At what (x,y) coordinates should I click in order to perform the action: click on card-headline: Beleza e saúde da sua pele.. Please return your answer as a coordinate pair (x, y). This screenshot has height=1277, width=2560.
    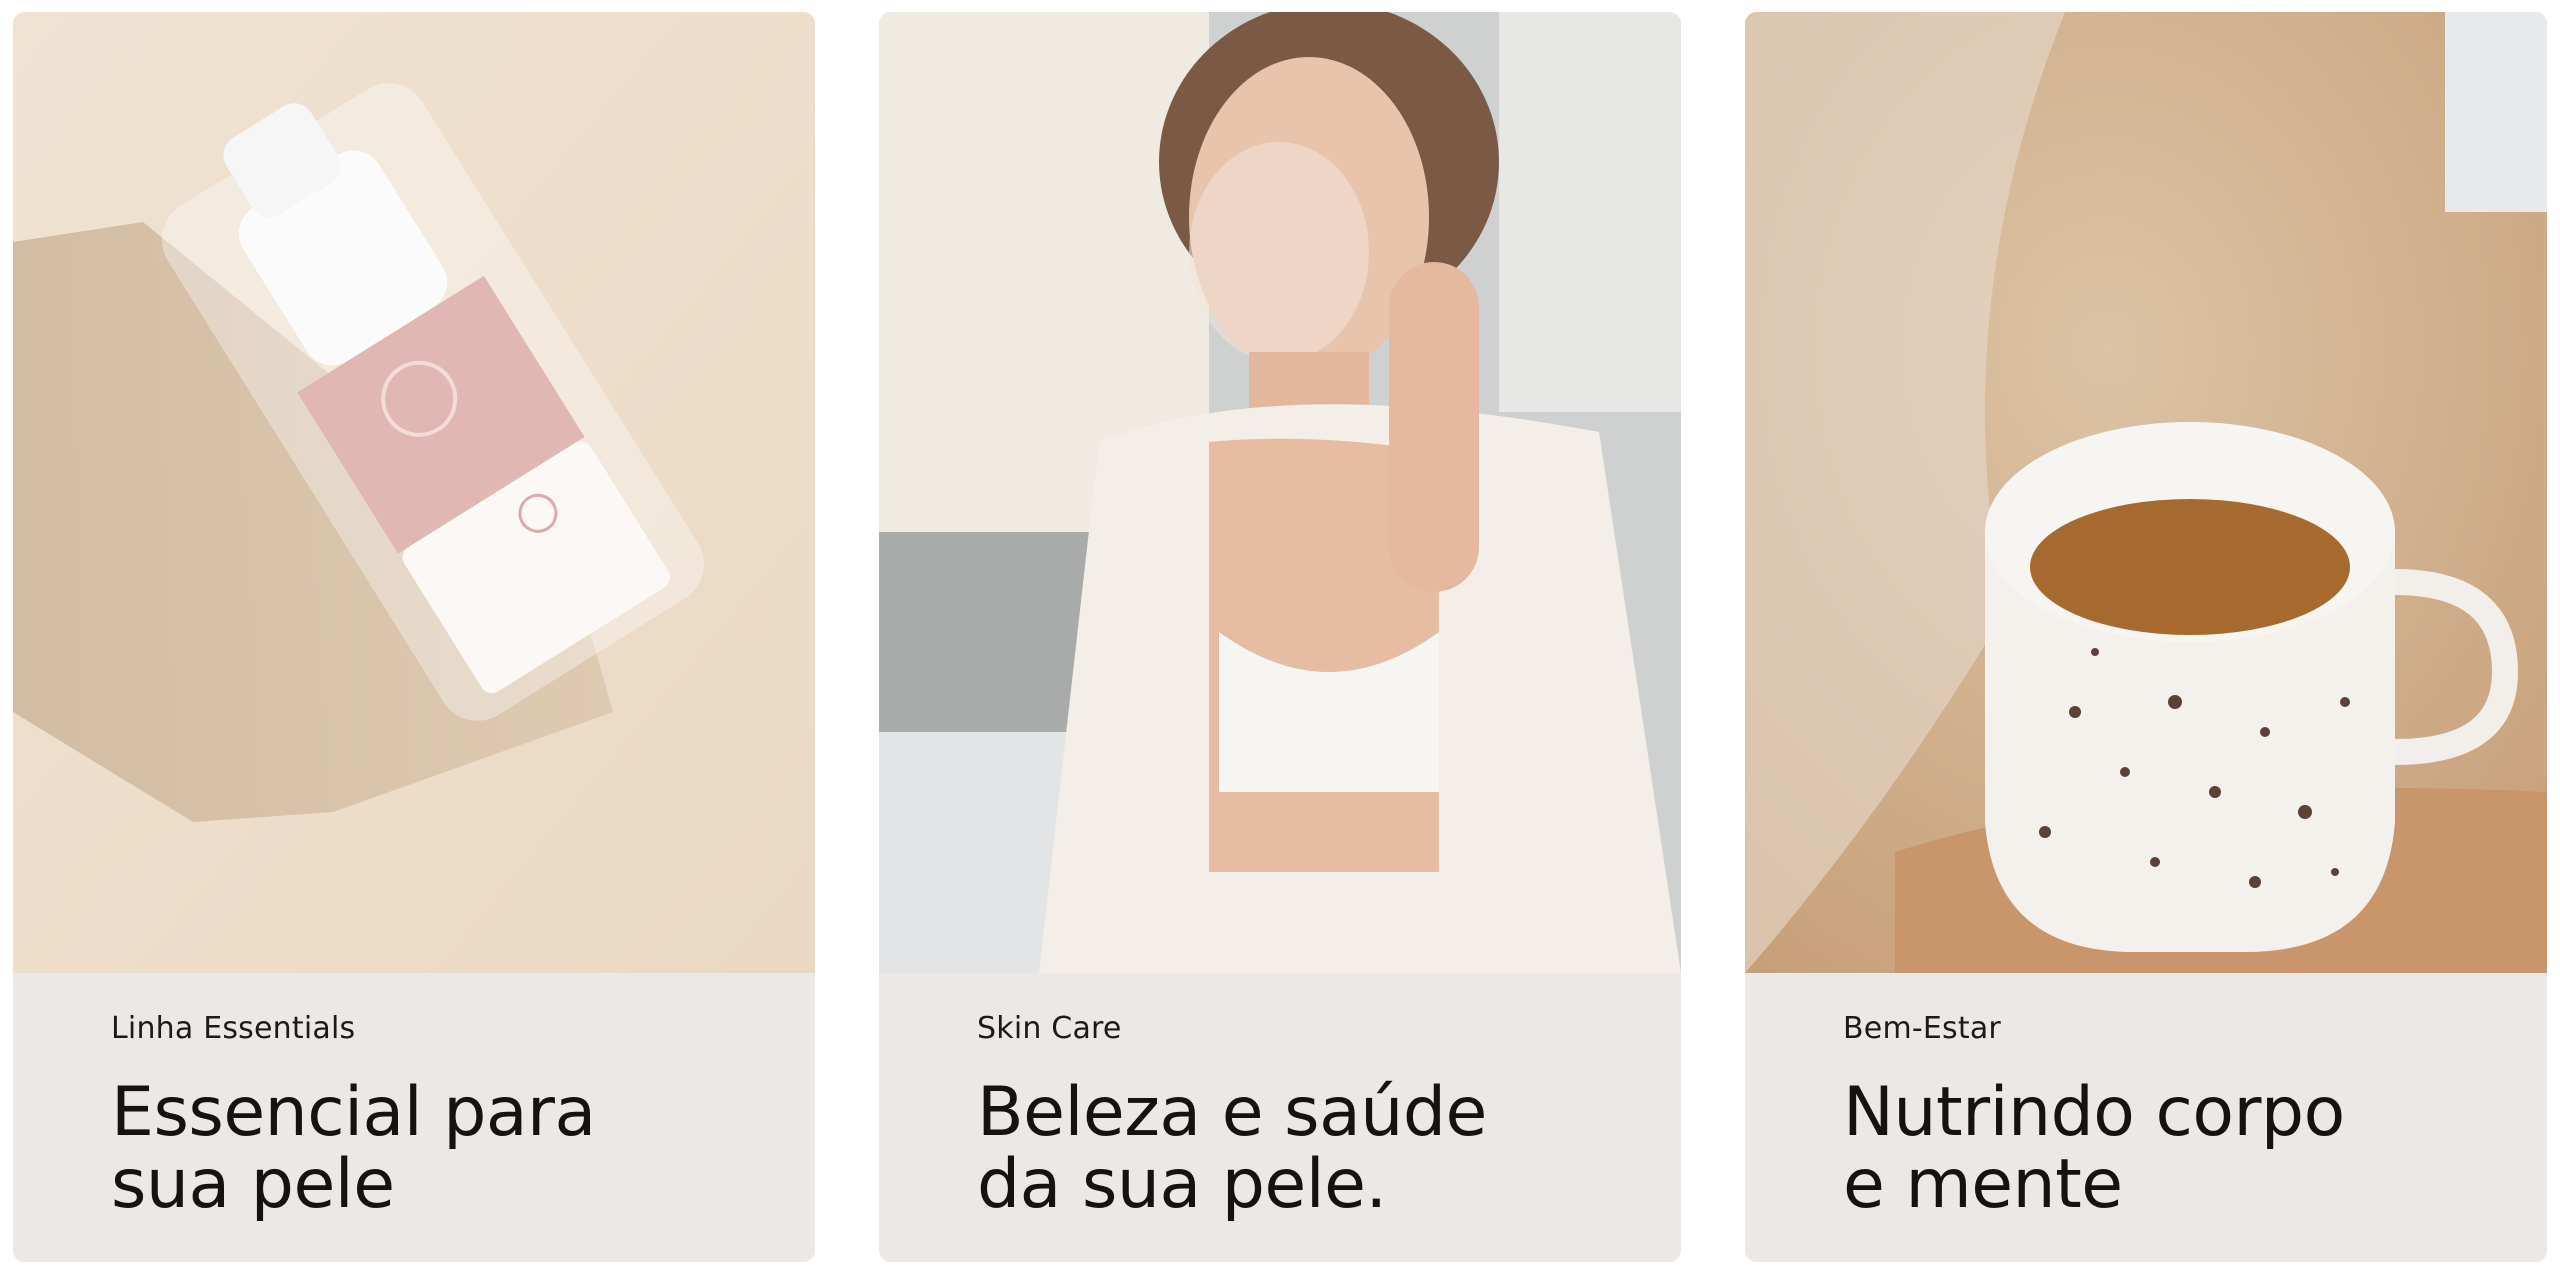
    Looking at the image, I should click on (1297, 1149).